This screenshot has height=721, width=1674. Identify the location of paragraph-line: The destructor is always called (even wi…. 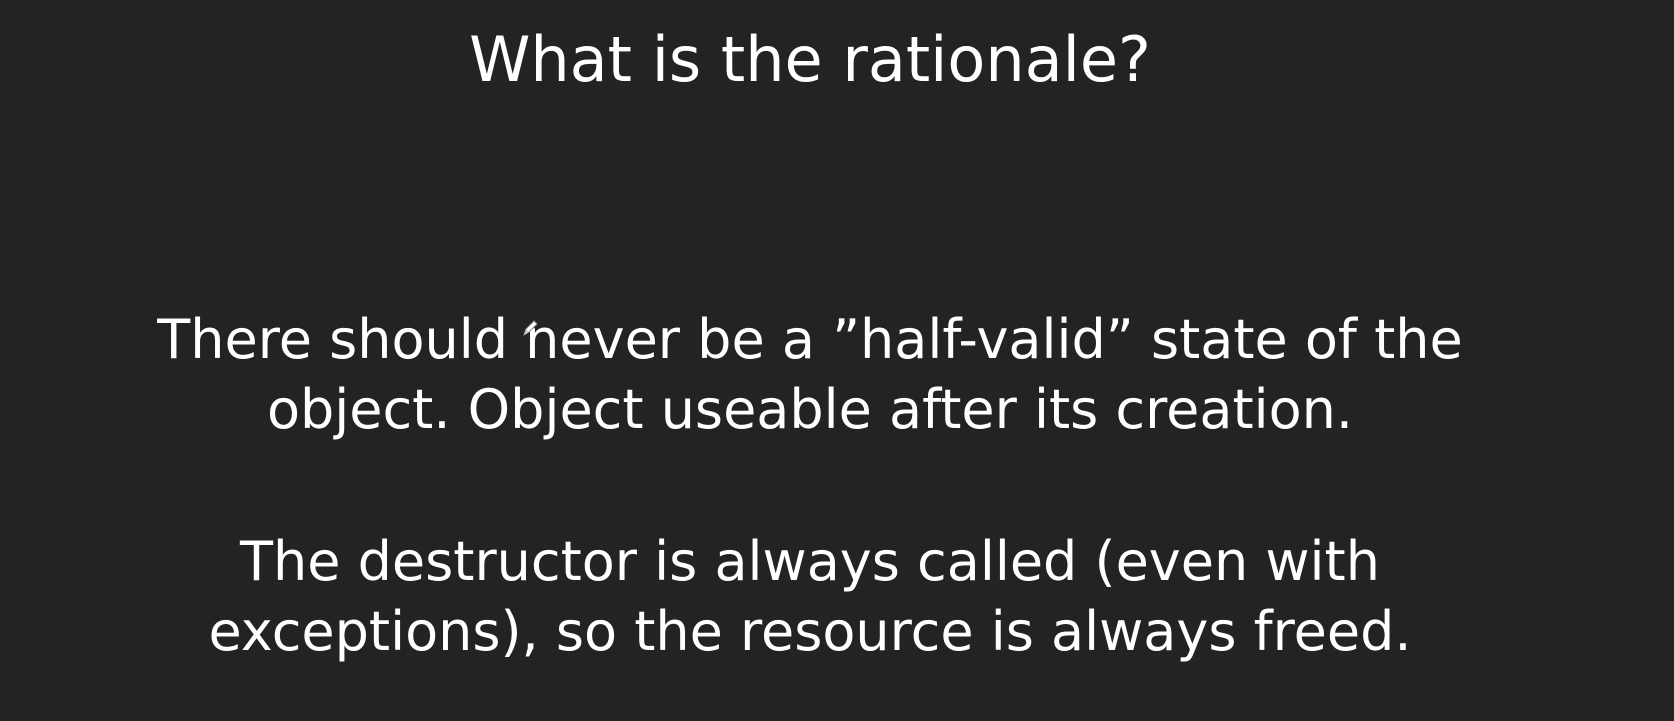
(810, 561).